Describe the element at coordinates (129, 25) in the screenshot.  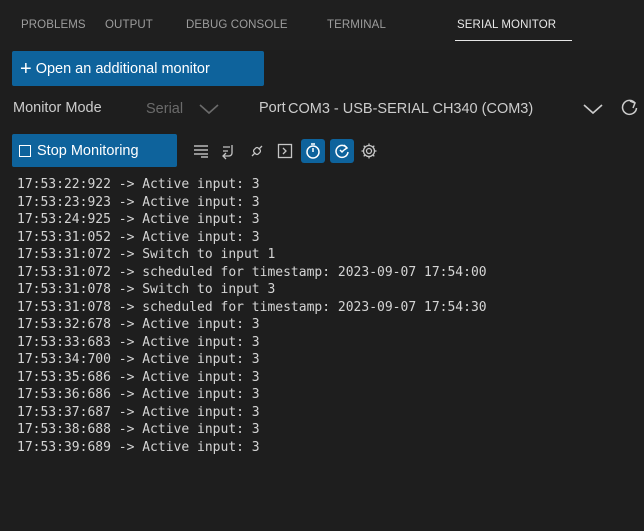
I see `tab-output: OUTPUT` at that location.